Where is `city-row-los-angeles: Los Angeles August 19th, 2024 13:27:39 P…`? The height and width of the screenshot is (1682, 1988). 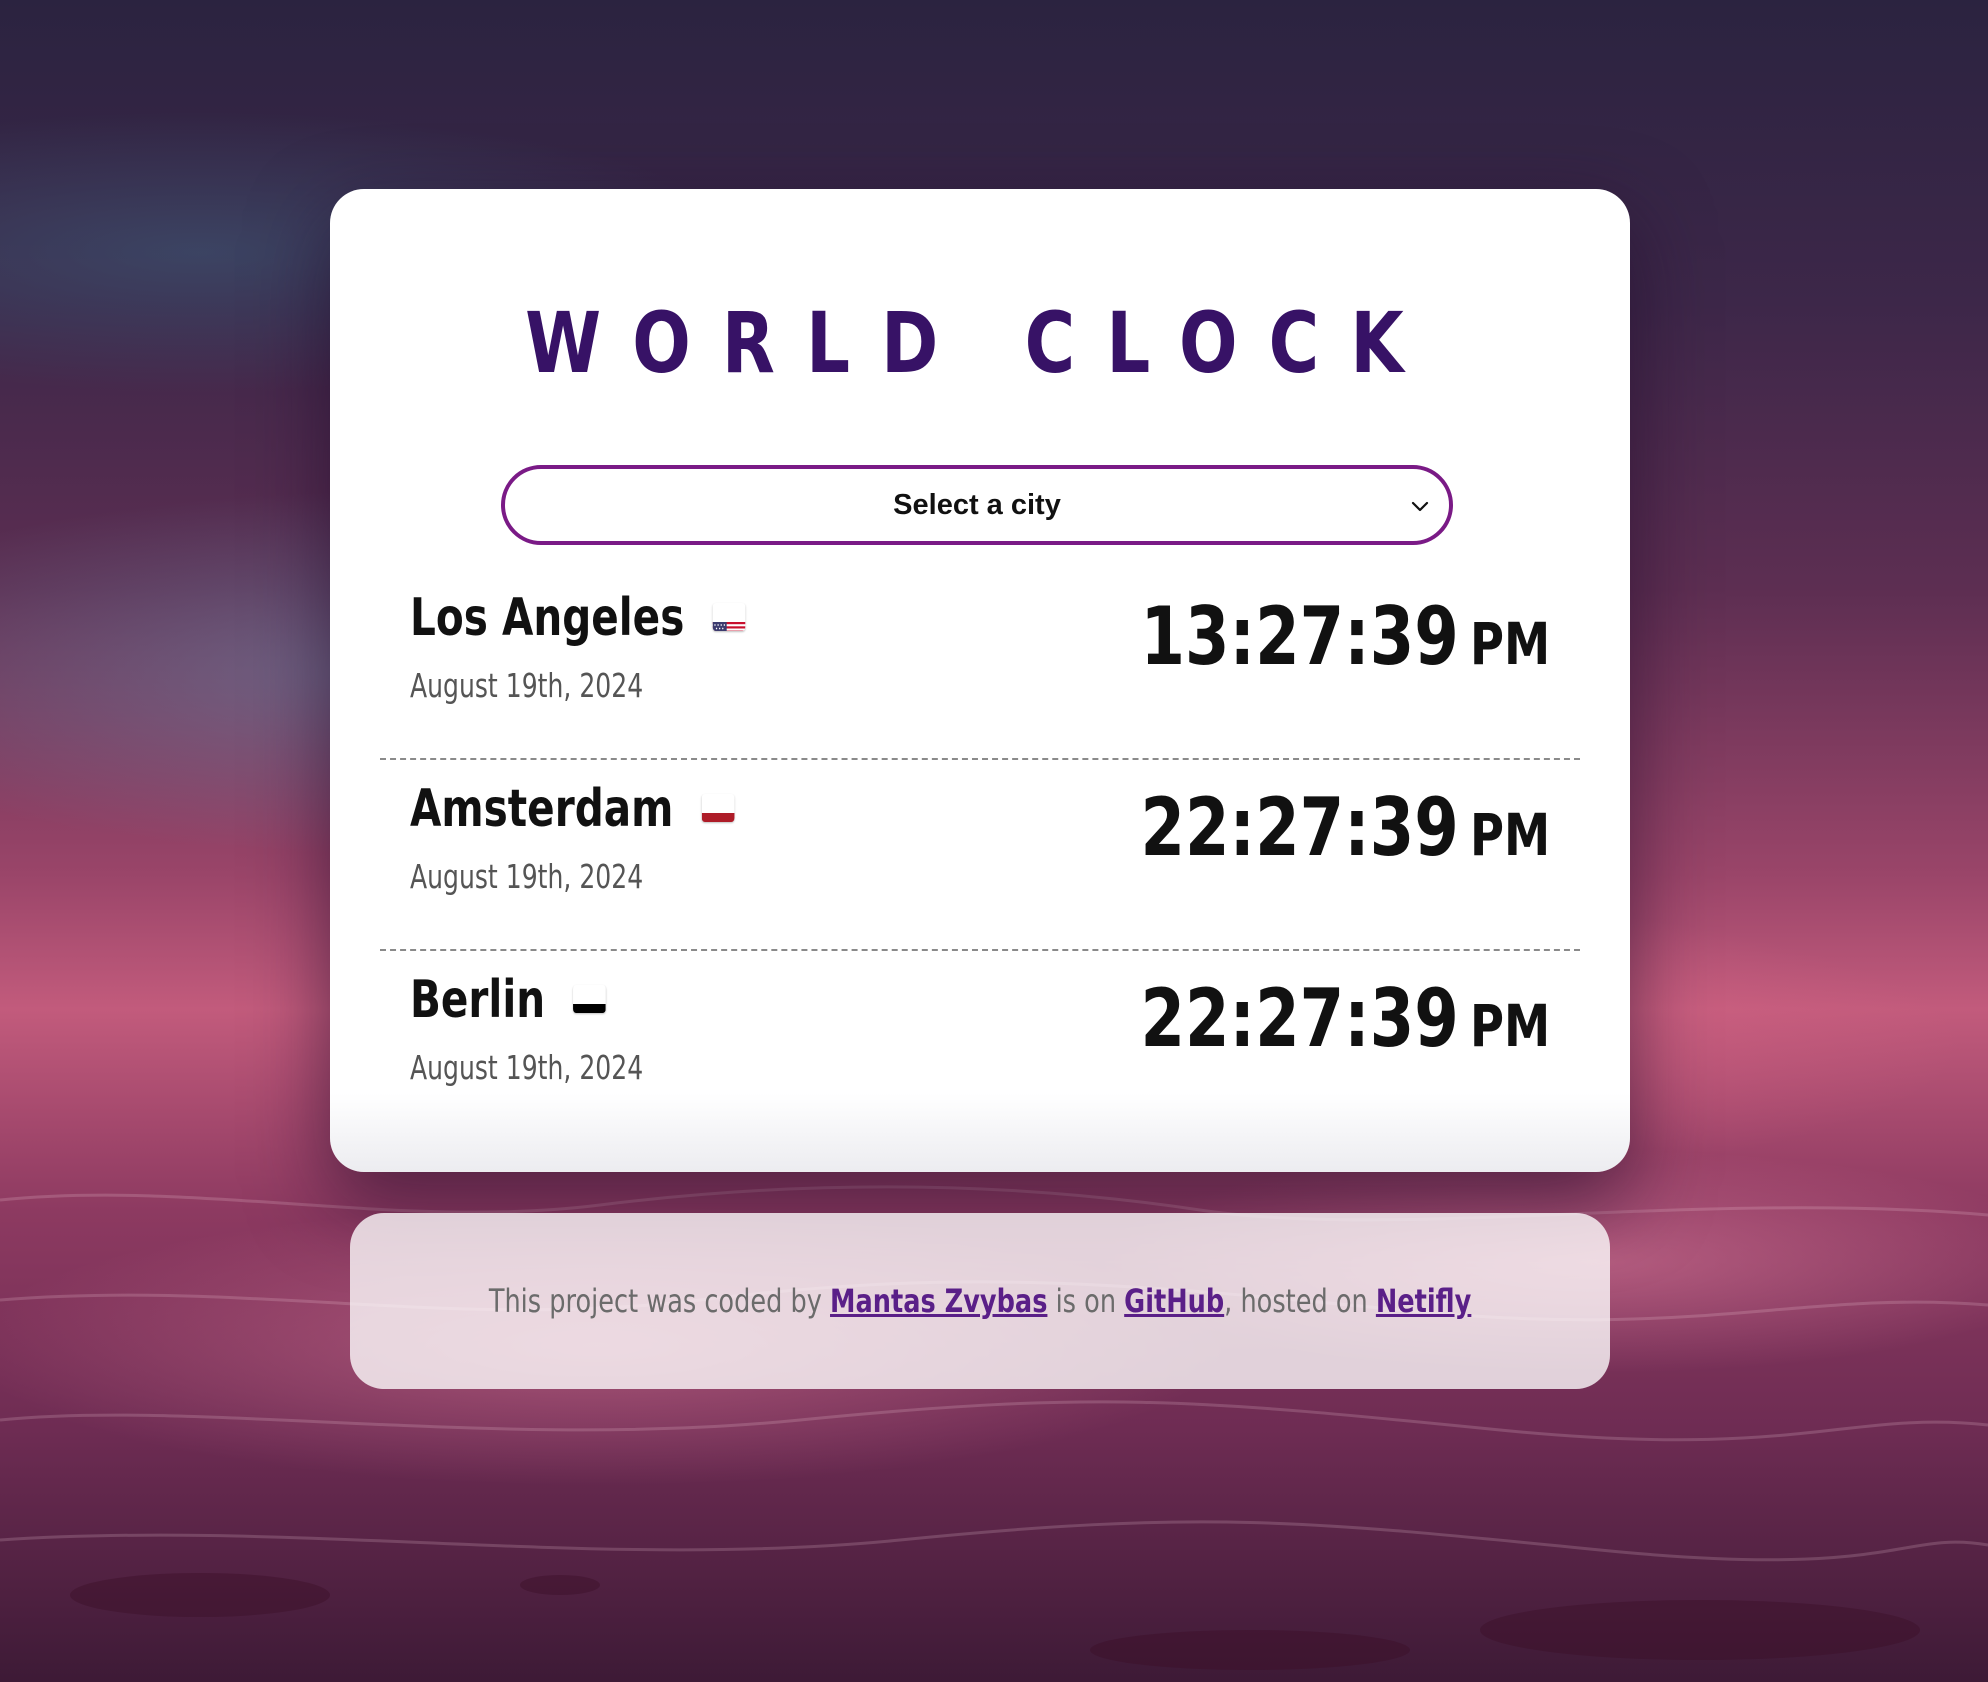
city-row-los-angeles: Los Angeles August 19th, 2024 13:27:39 P… is located at coordinates (980, 665).